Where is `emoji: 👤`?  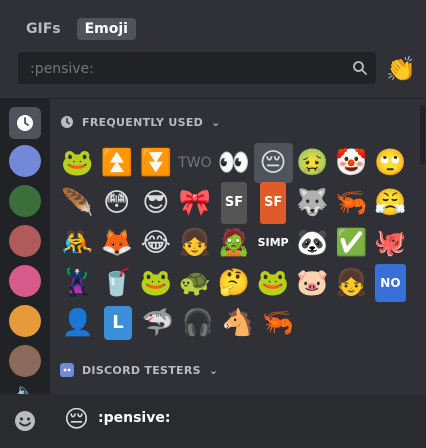
emoji: 👤 is located at coordinates (78, 323).